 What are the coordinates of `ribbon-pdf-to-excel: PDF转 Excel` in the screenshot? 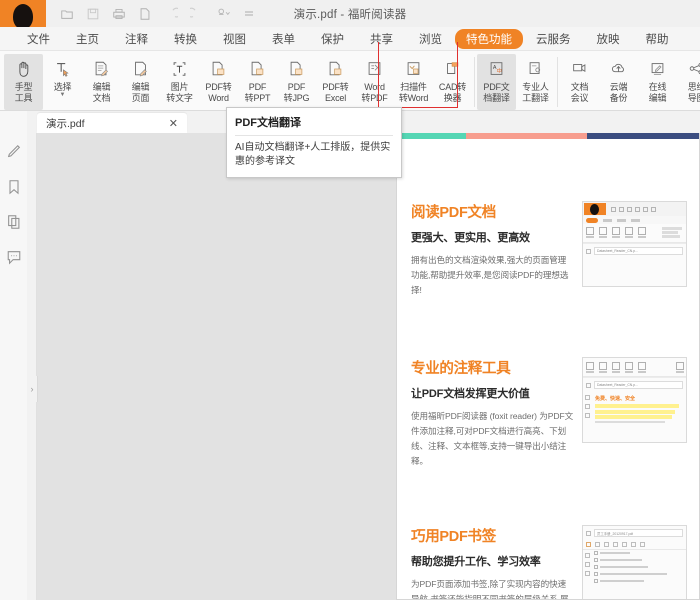 It's located at (335, 82).